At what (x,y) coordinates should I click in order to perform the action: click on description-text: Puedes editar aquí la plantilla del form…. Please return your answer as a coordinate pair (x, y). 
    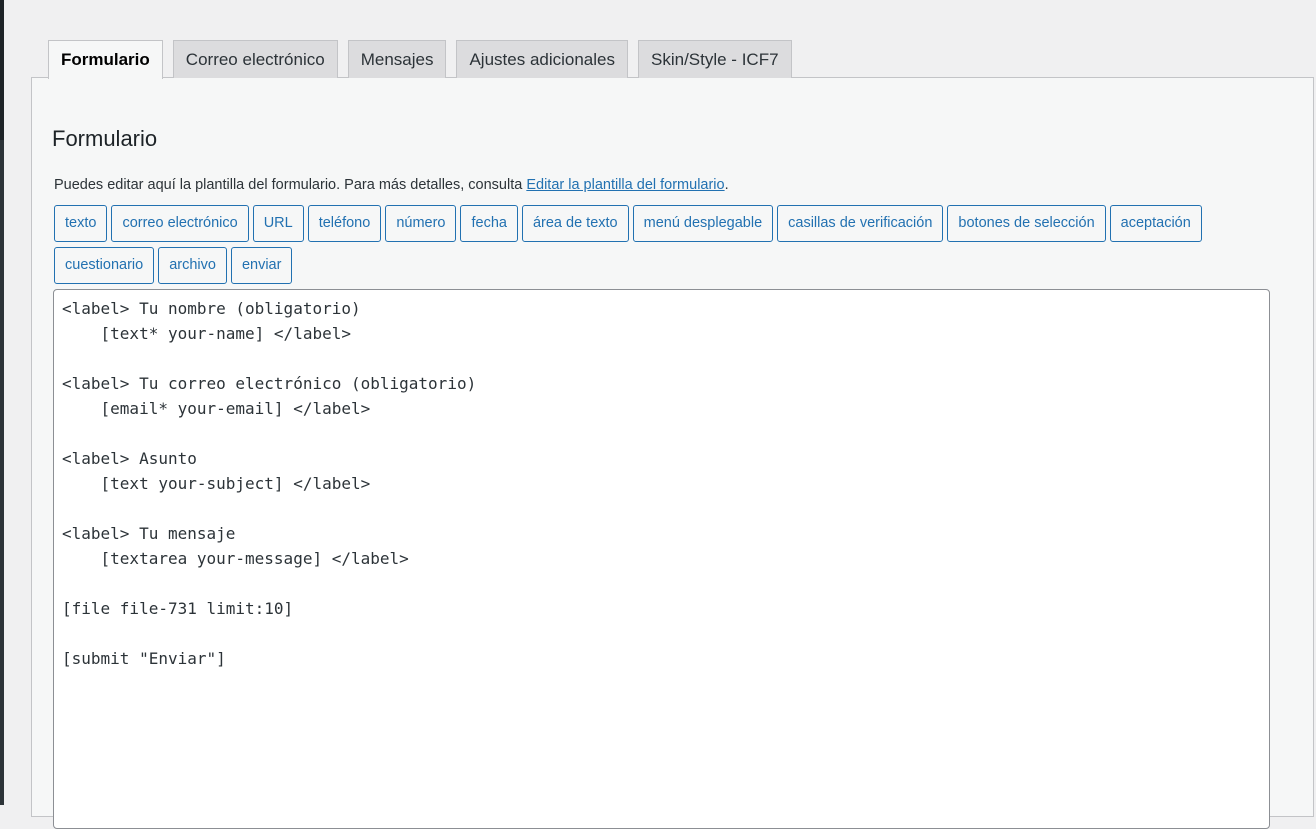
    Looking at the image, I should click on (290, 185).